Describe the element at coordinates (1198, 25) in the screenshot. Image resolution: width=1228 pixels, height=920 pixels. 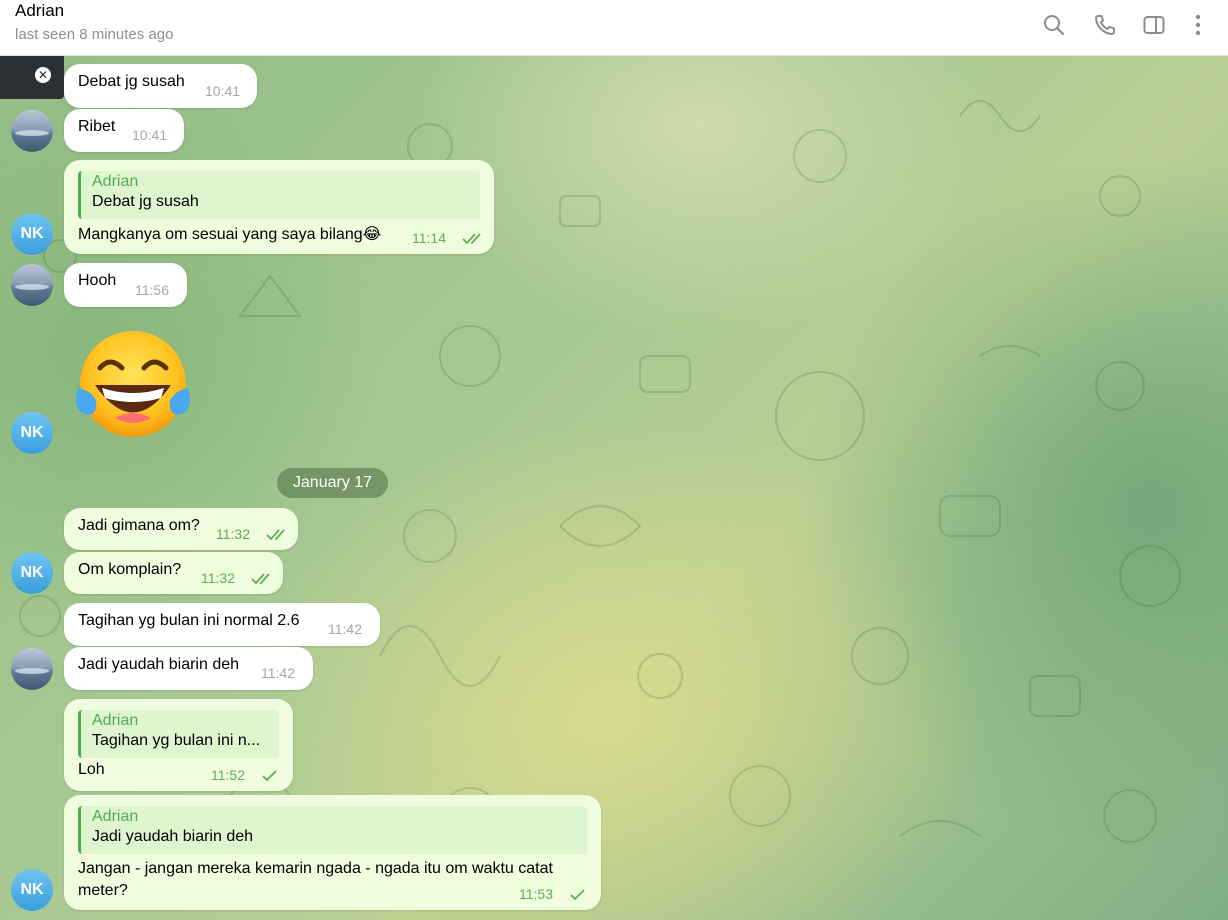
I see `more-vertical-icon` at that location.